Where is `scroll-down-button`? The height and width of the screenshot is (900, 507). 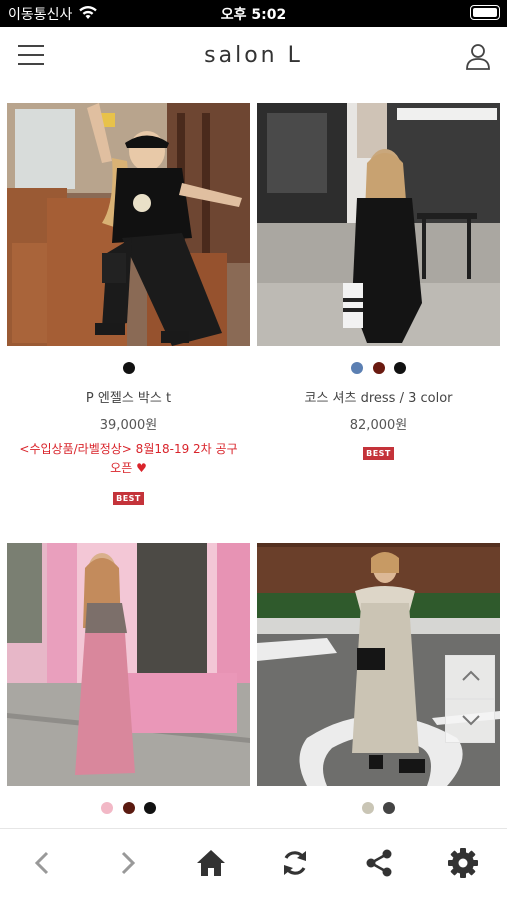 scroll-down-button is located at coordinates (470, 721).